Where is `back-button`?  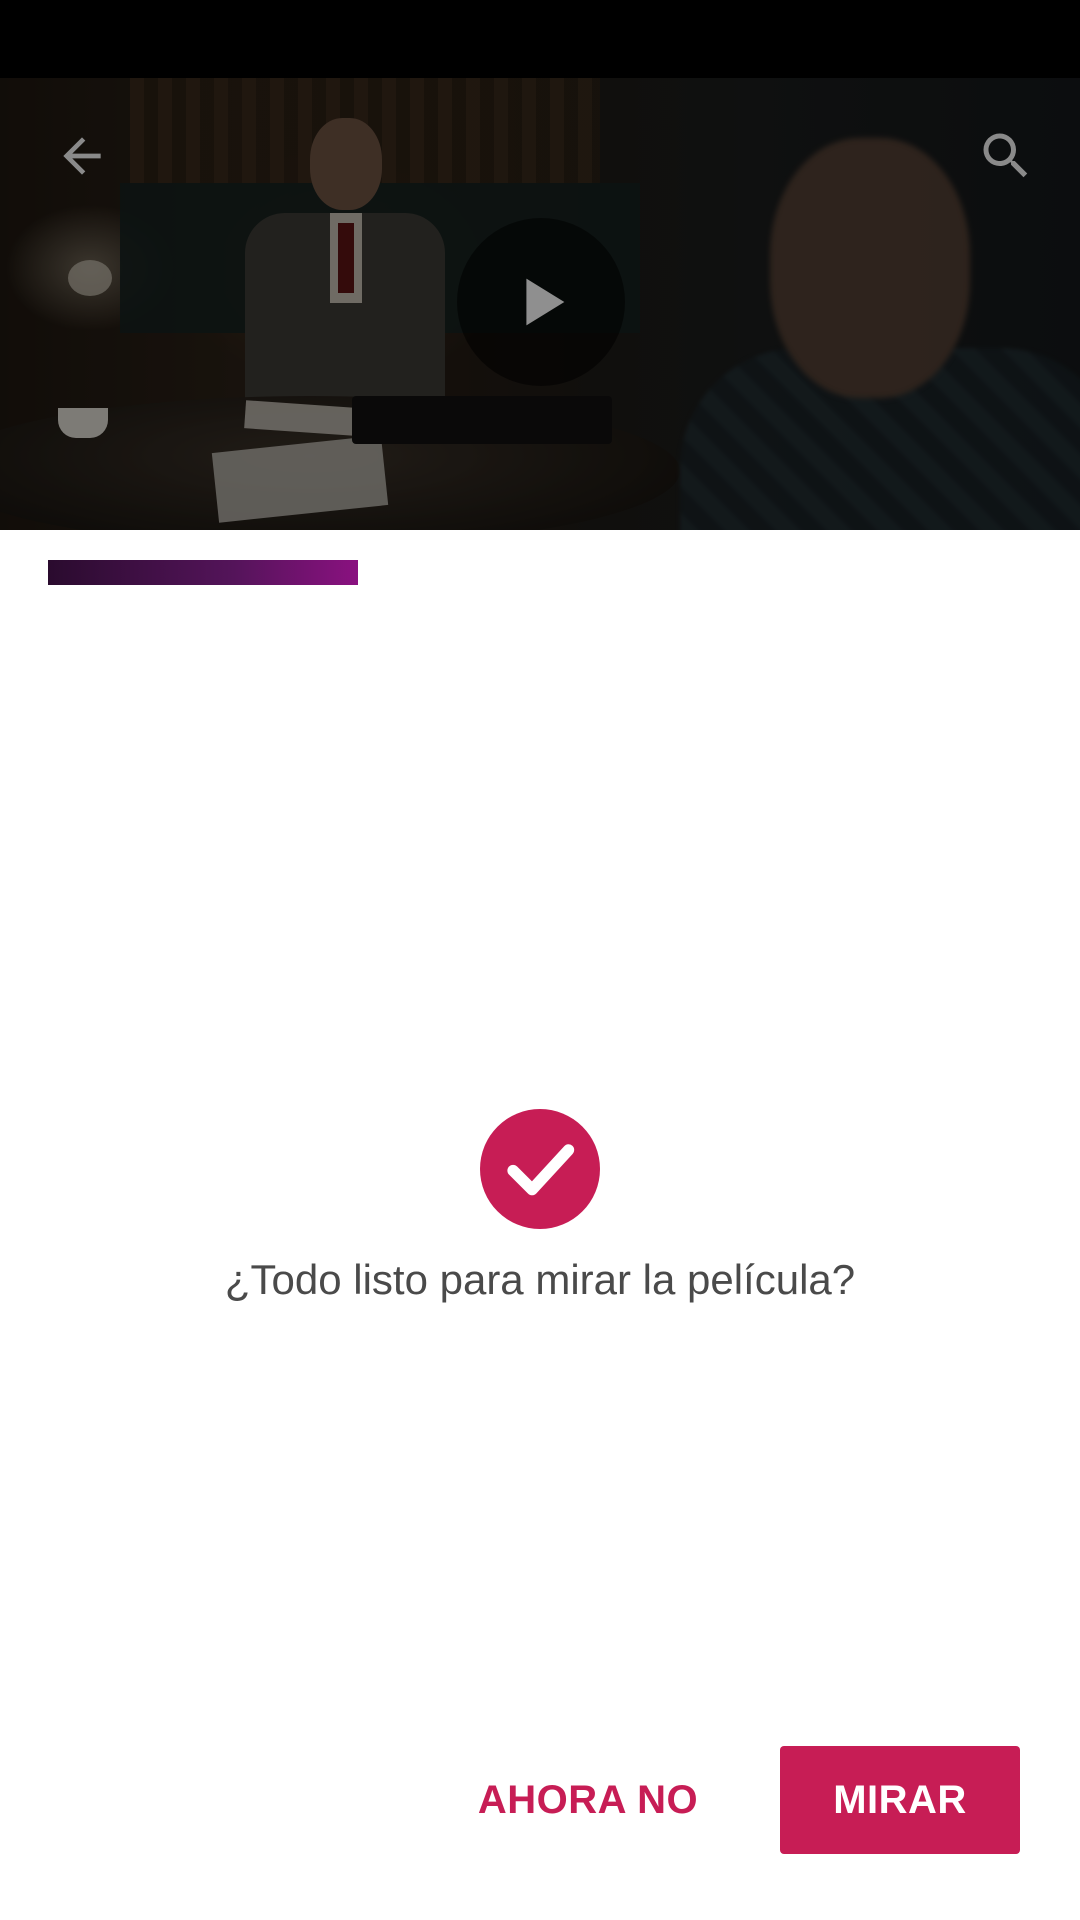 back-button is located at coordinates (82, 156).